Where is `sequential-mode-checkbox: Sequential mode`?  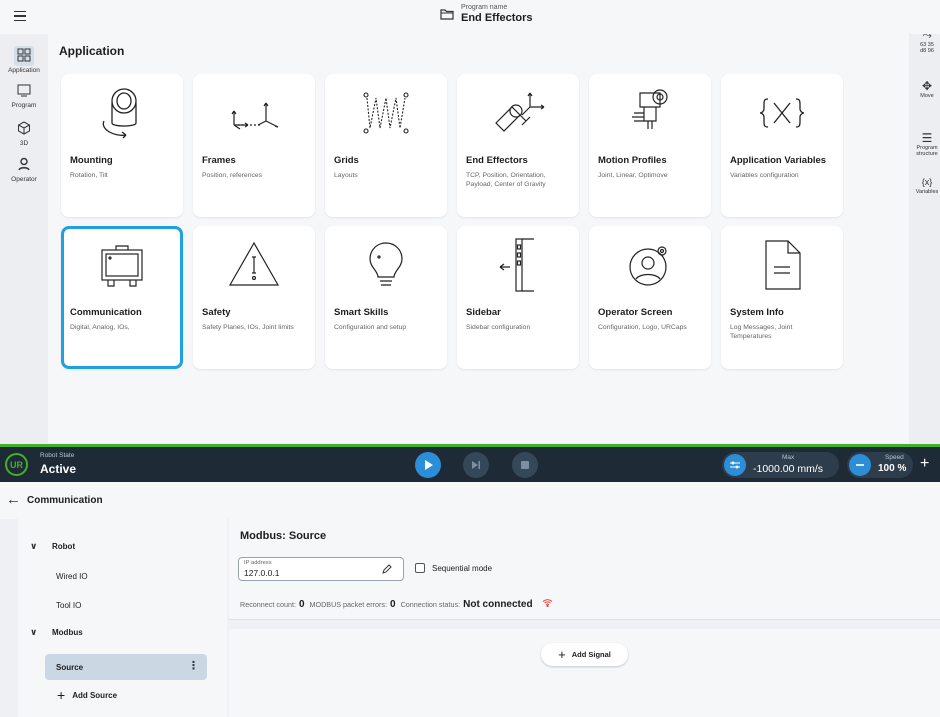 sequential-mode-checkbox: Sequential mode is located at coordinates (453, 568).